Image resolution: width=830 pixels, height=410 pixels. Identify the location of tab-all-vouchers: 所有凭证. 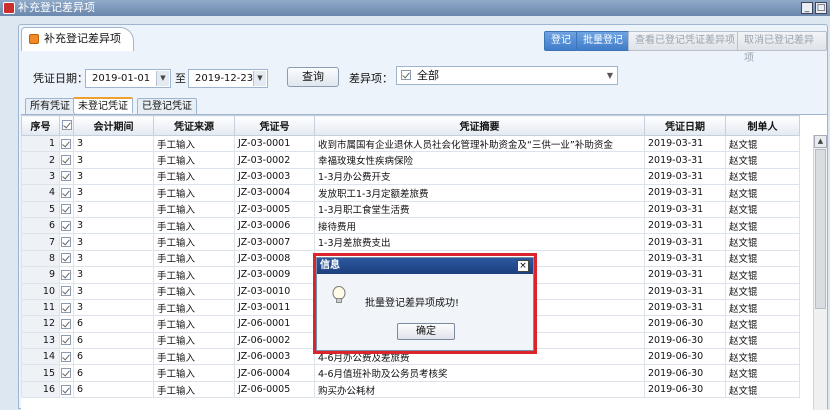
(50, 106).